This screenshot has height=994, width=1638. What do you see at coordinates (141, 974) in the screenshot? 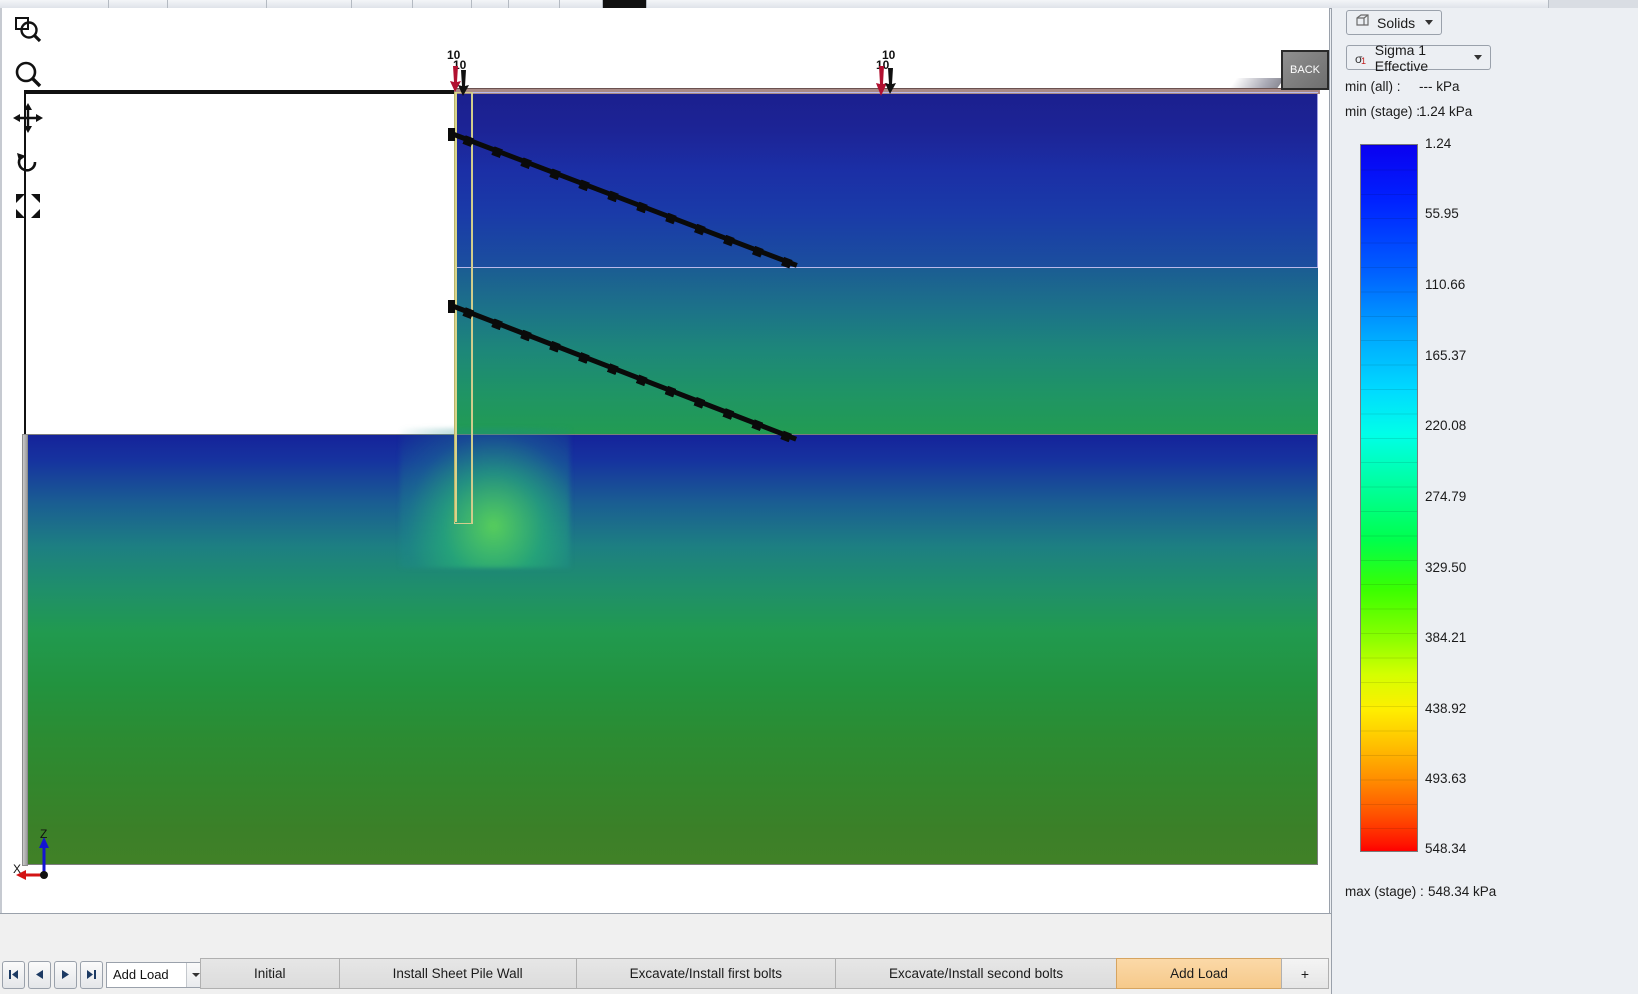
I see `stage-select-value: Add Load` at bounding box center [141, 974].